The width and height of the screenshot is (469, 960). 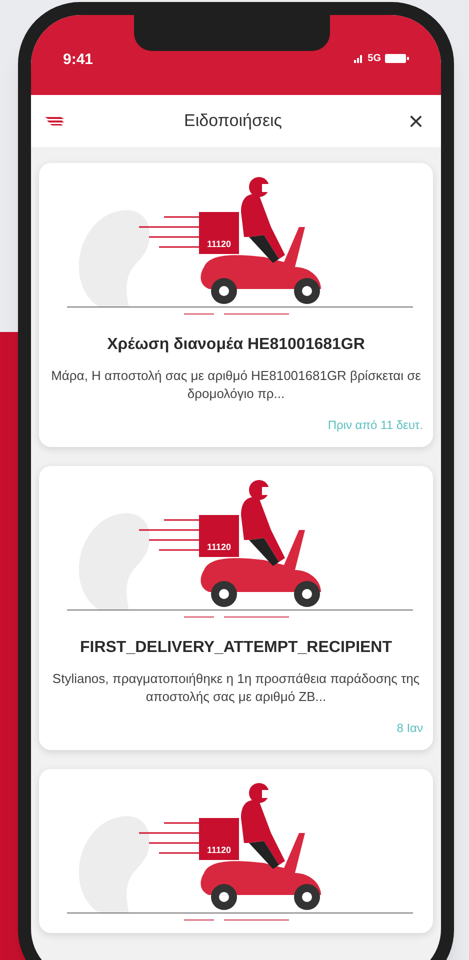 What do you see at coordinates (236, 648) in the screenshot?
I see `notification-title: FIRST_DELIVERY_ATTEMPT_RECIPIENT` at bounding box center [236, 648].